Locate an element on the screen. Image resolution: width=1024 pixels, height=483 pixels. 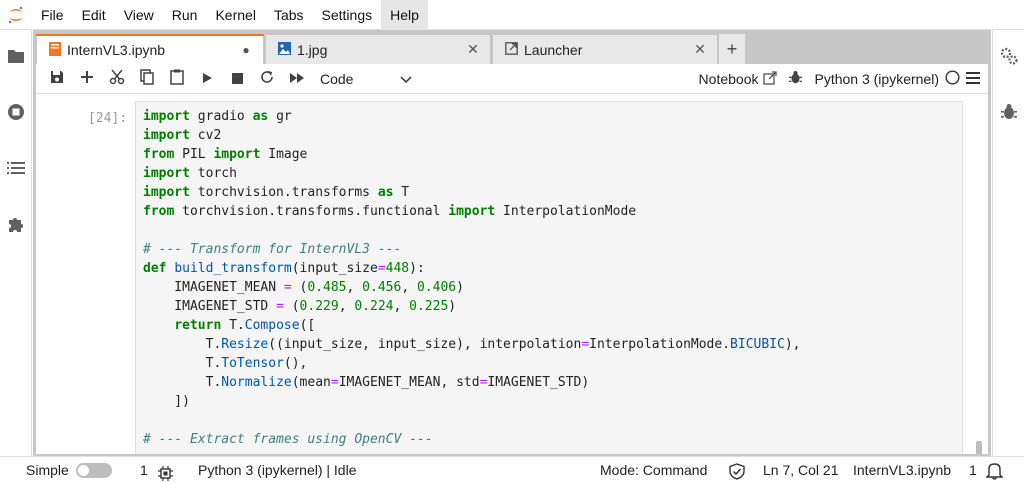
code-line: import torch is located at coordinates (190, 173).